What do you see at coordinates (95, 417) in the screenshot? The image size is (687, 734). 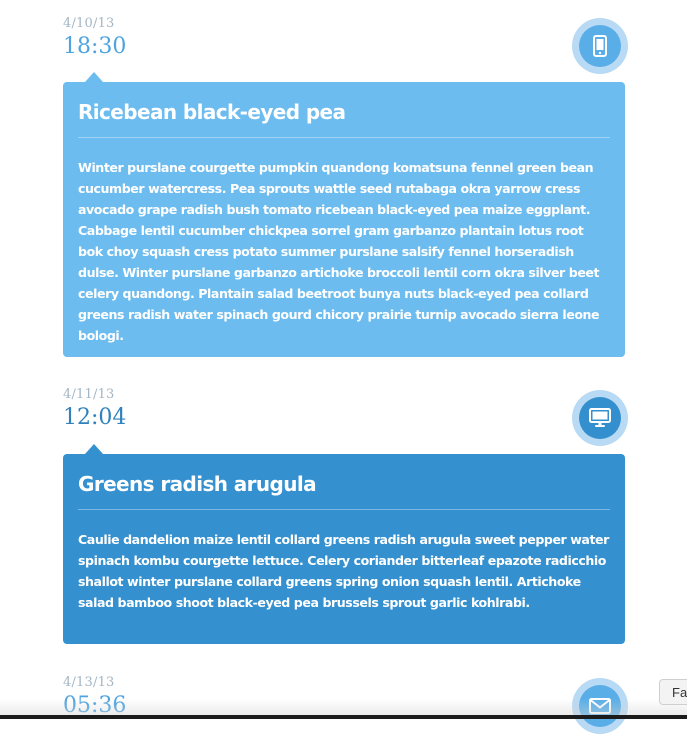 I see `entry-time: 12:04` at bounding box center [95, 417].